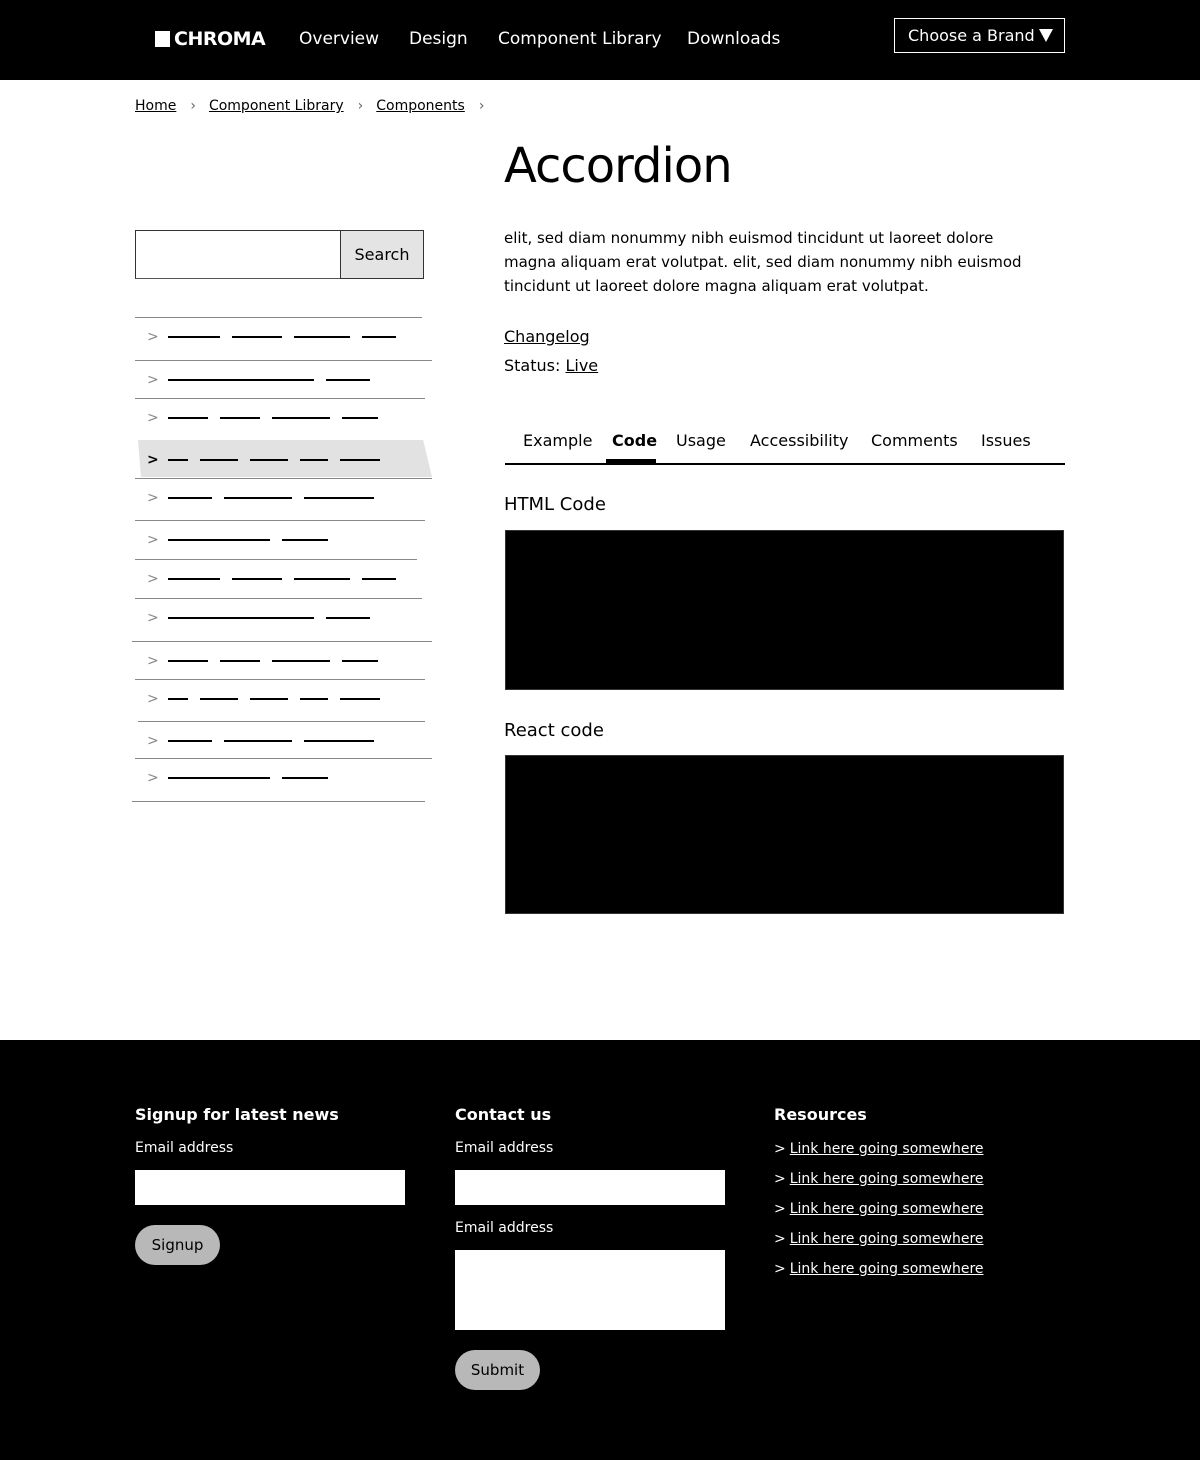  What do you see at coordinates (237, 1114) in the screenshot?
I see `signup-heading: Signup for latest news` at bounding box center [237, 1114].